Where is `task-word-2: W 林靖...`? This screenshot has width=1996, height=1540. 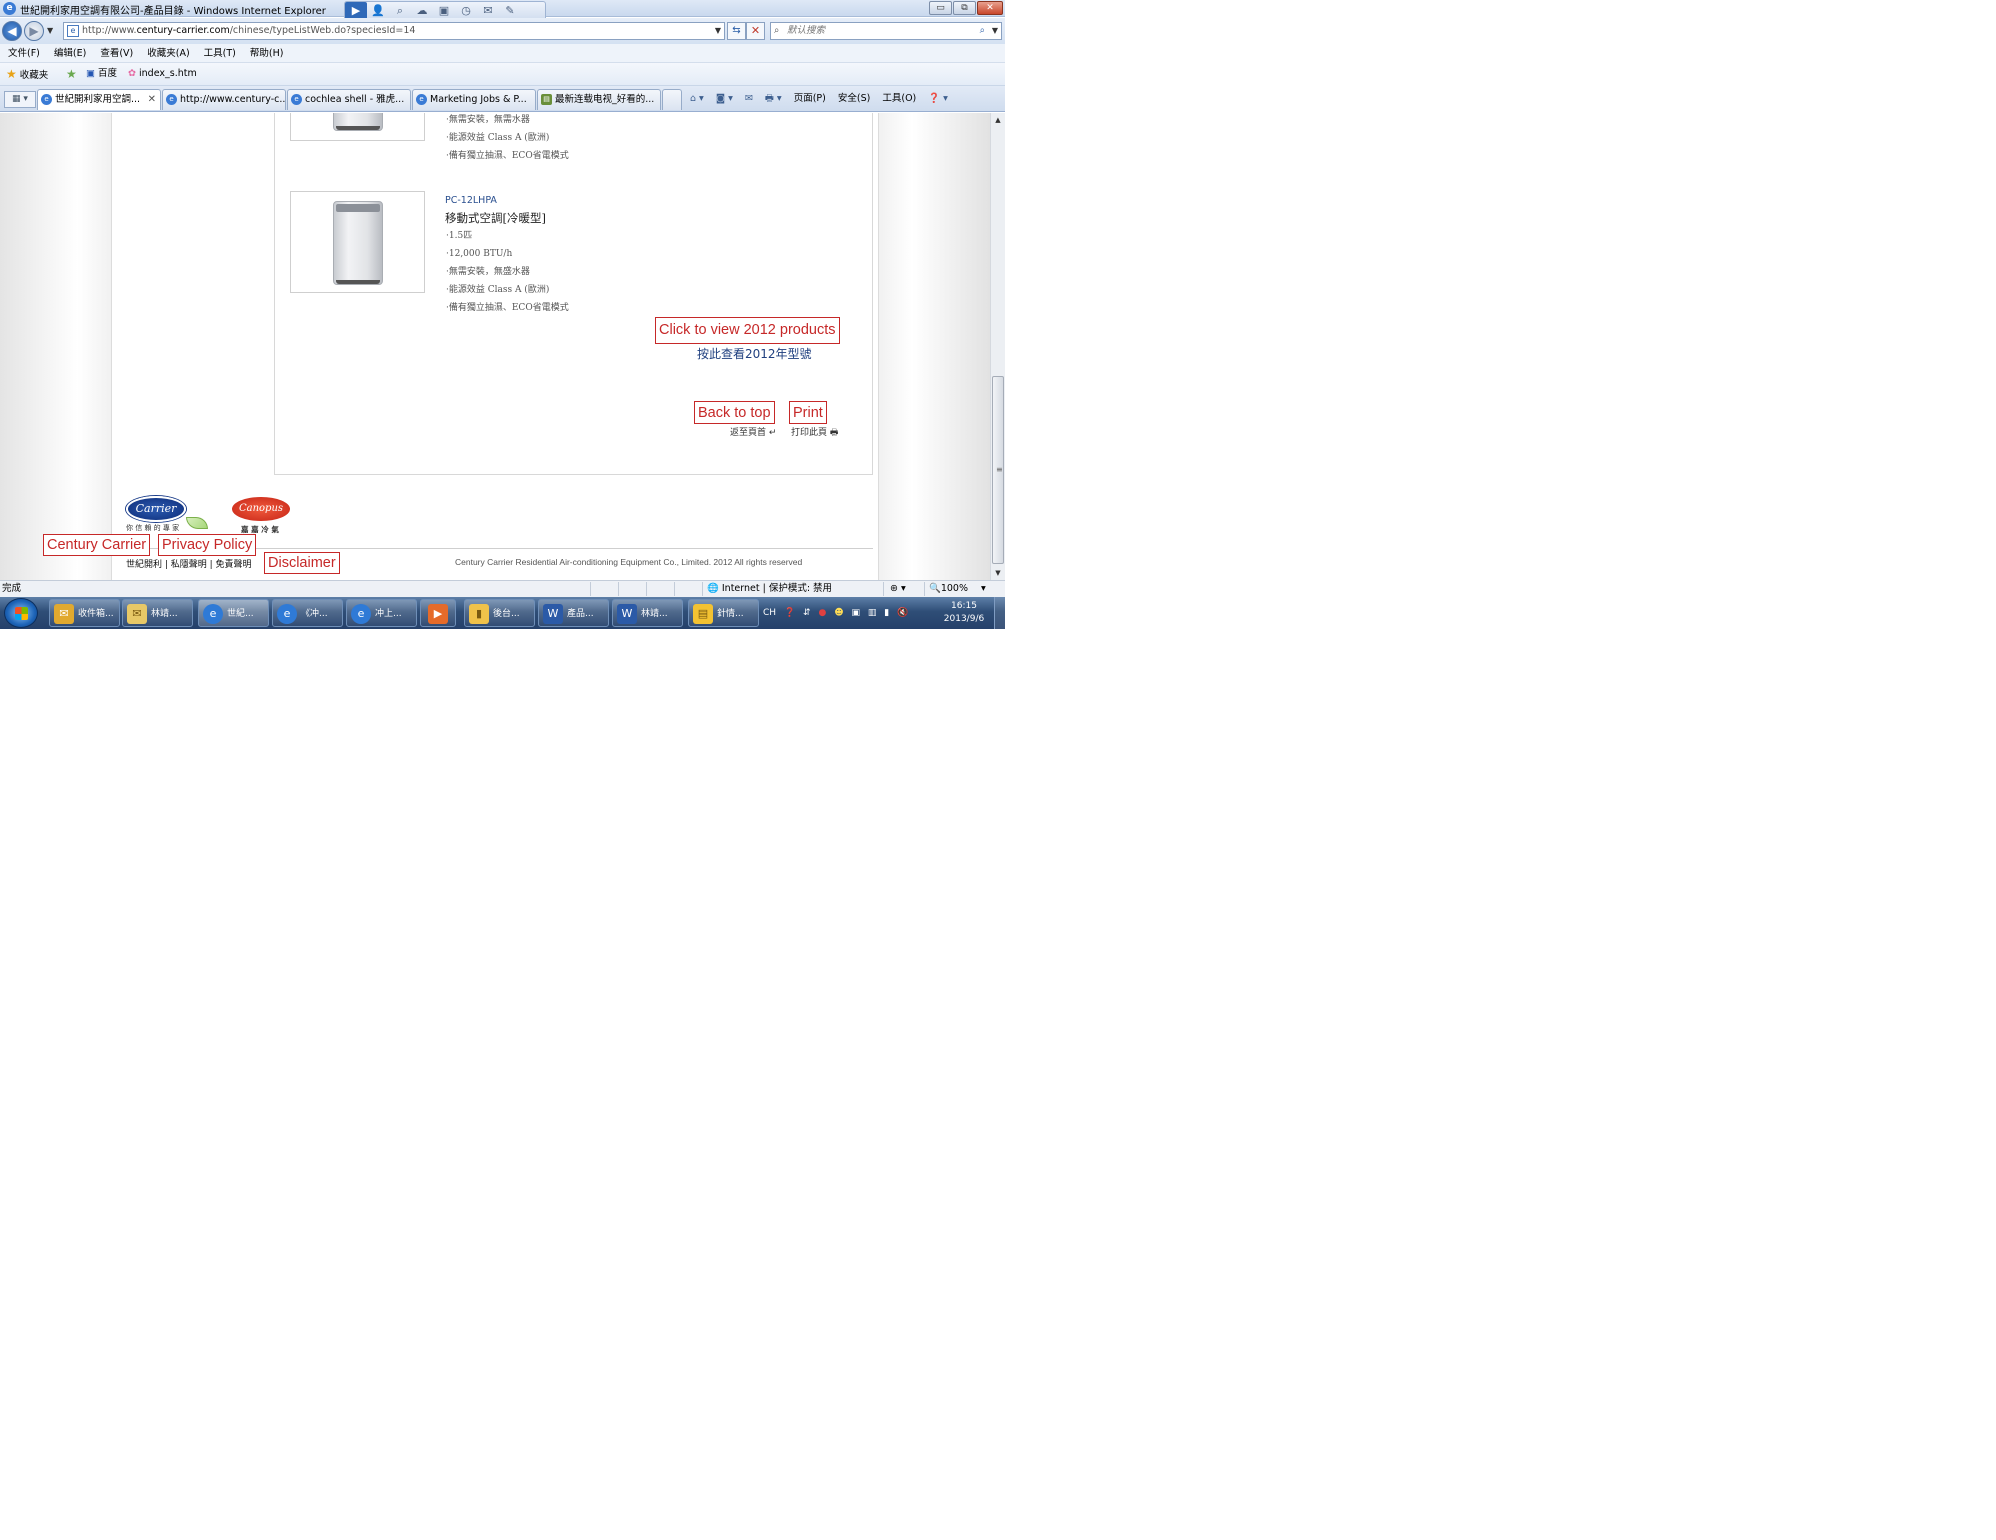 task-word-2: W 林靖... is located at coordinates (647, 613).